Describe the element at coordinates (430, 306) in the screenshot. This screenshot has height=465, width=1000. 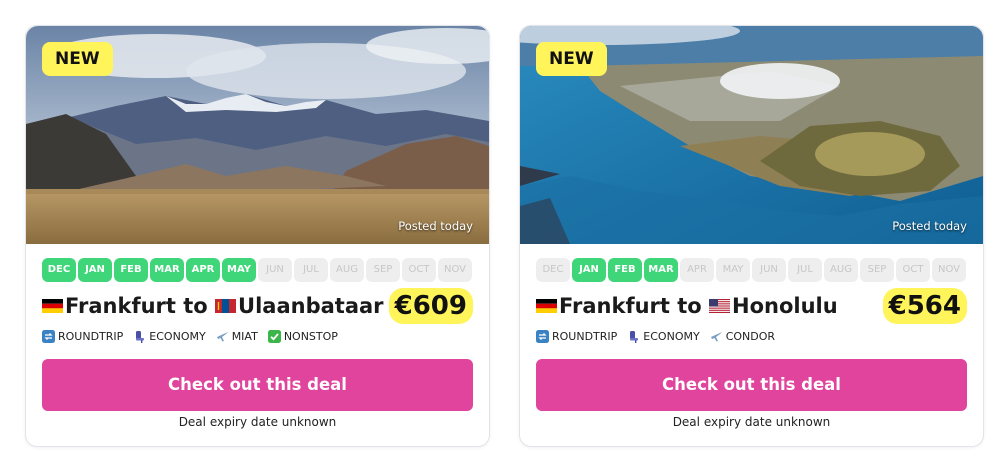
I see `price: €609` at that location.